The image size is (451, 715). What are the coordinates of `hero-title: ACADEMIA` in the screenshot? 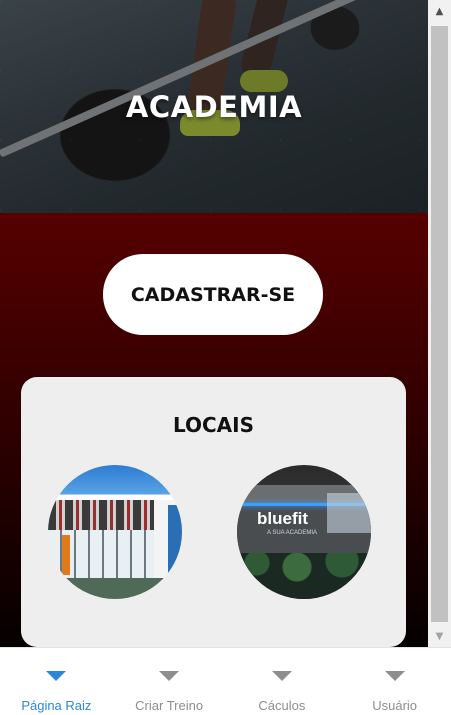 It's located at (214, 107).